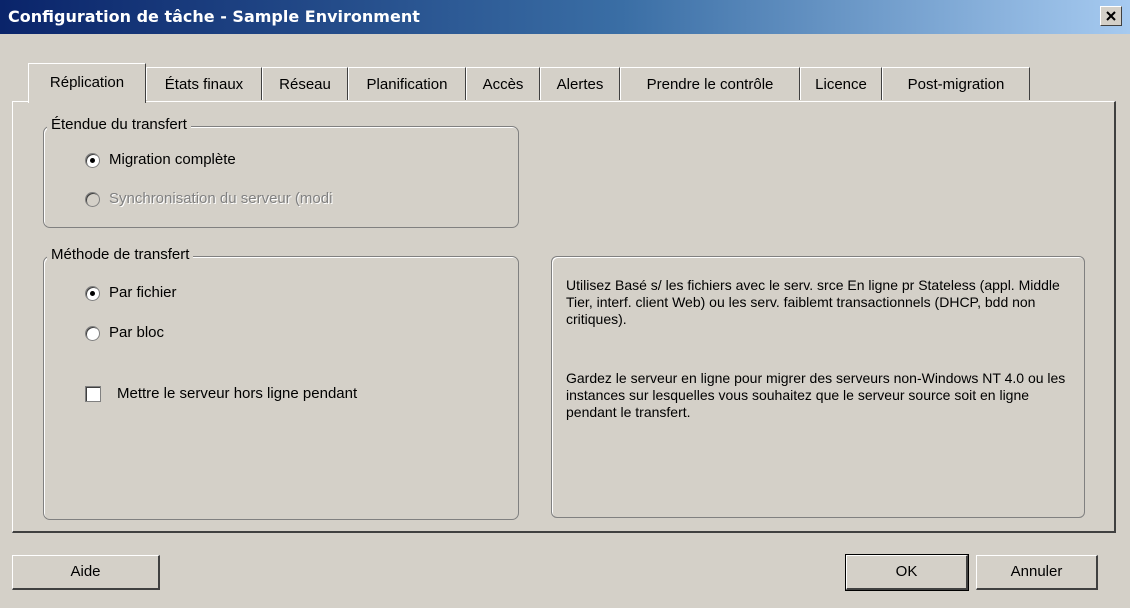 Image resolution: width=1130 pixels, height=608 pixels. What do you see at coordinates (710, 83) in the screenshot?
I see `tab-prendre-le-controle: Prendre le contrôle` at bounding box center [710, 83].